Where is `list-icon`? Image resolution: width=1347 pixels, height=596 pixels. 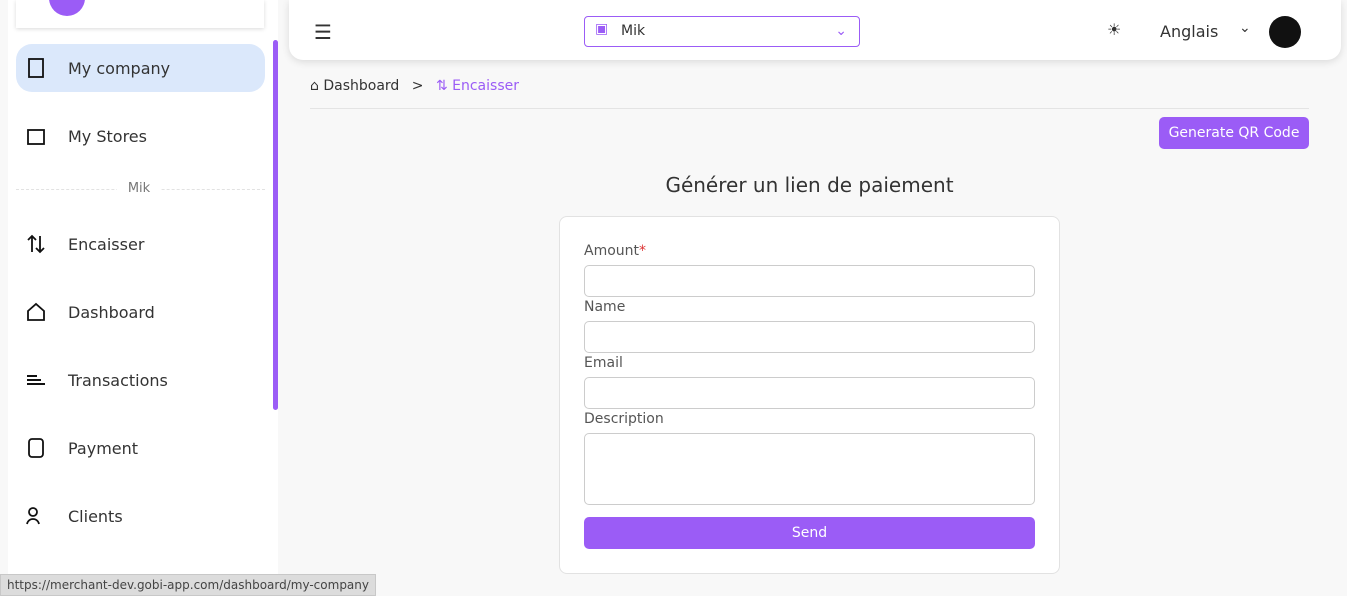
list-icon is located at coordinates (36, 380).